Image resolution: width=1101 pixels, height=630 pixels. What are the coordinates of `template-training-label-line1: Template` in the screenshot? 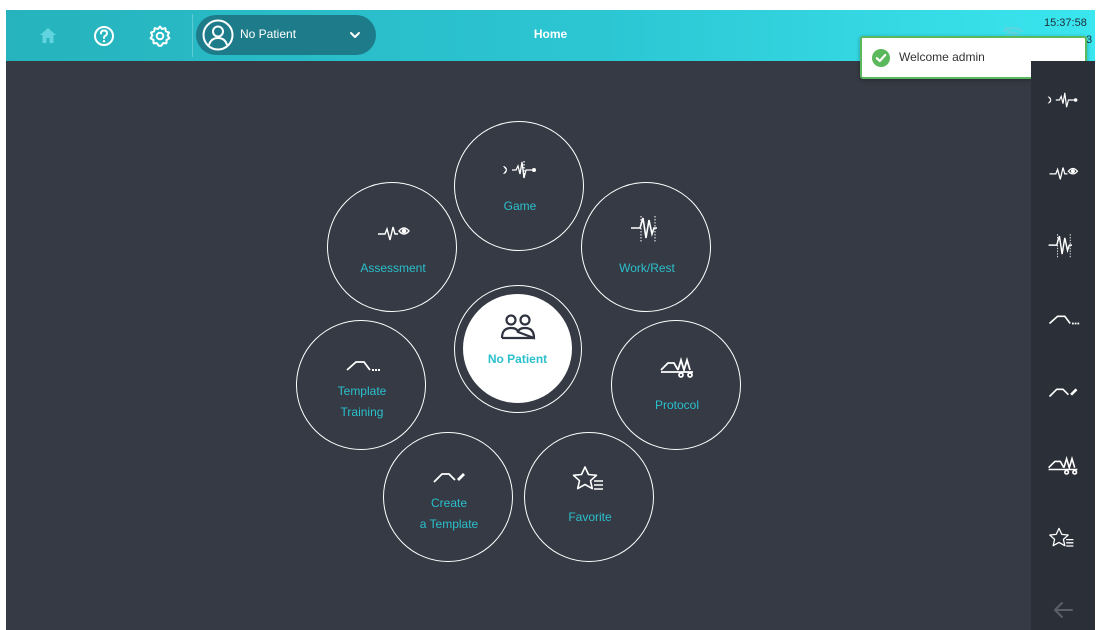 It's located at (362, 391).